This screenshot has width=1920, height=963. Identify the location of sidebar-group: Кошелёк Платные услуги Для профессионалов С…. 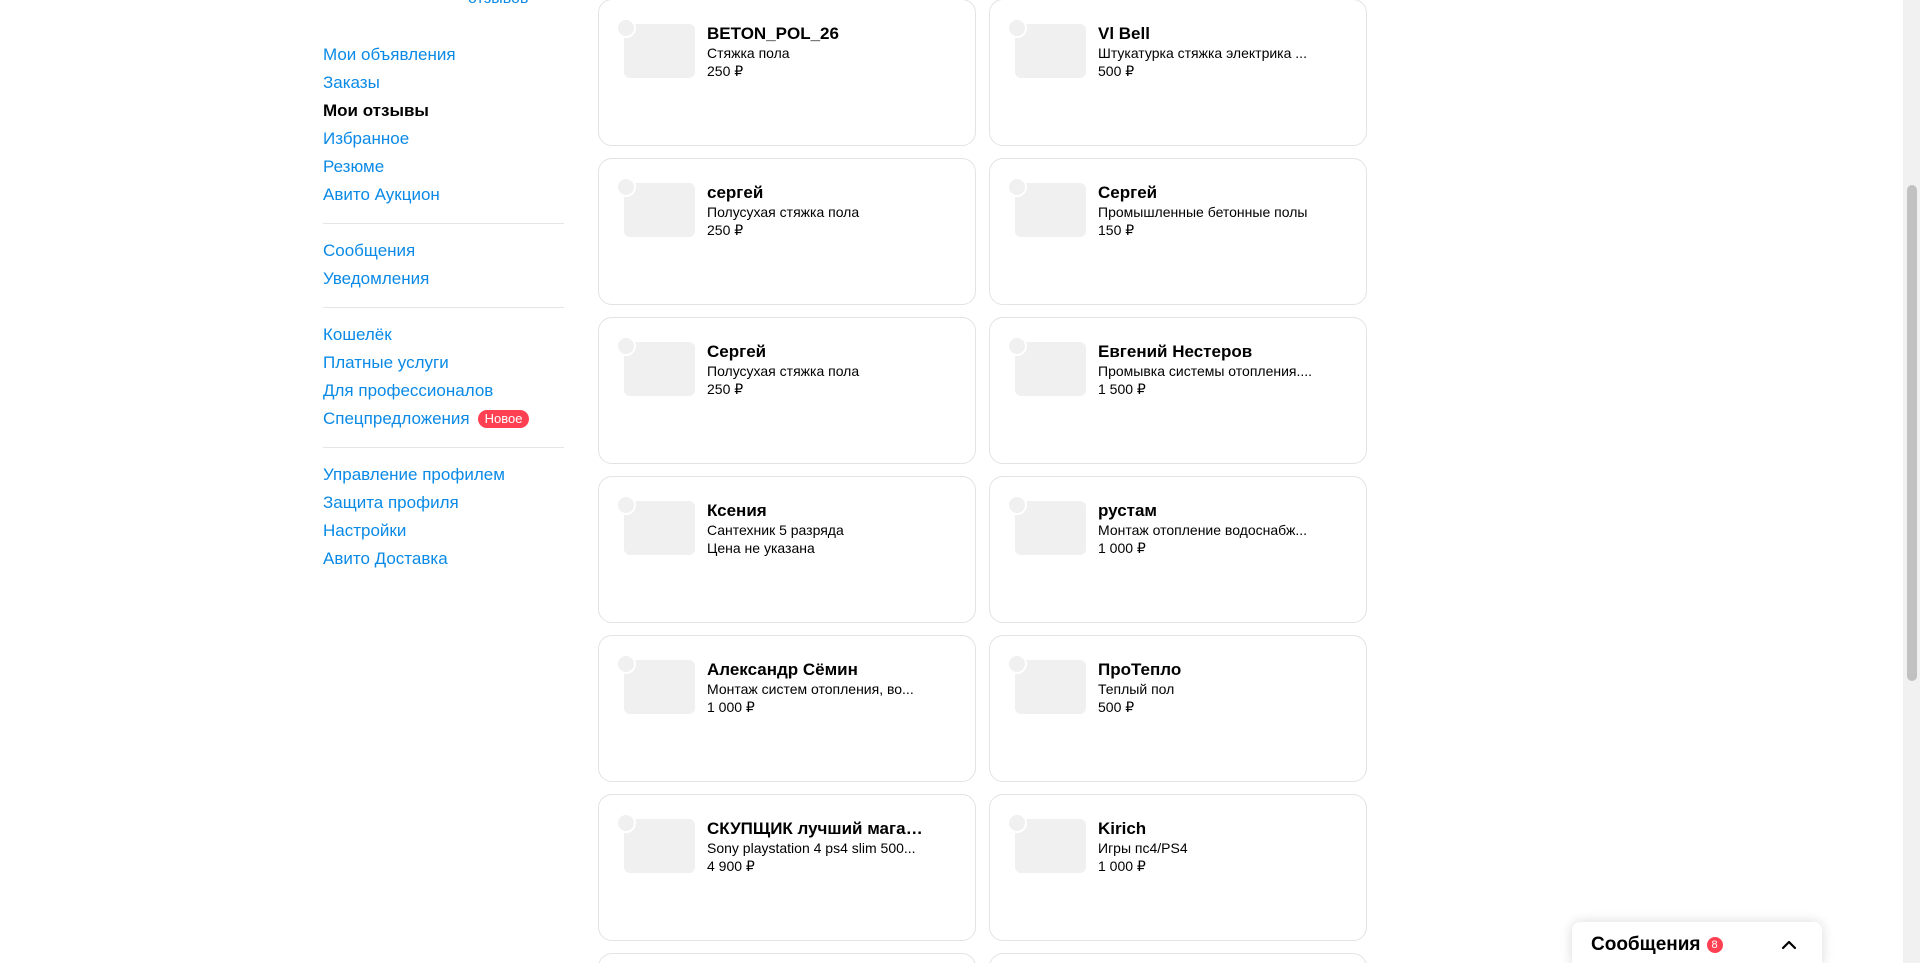
(443, 377).